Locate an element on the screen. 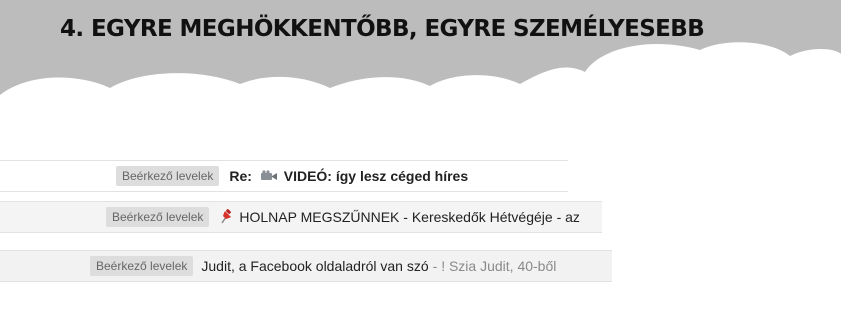 Image resolution: width=841 pixels, height=325 pixels. pushpin-icon is located at coordinates (226, 216).